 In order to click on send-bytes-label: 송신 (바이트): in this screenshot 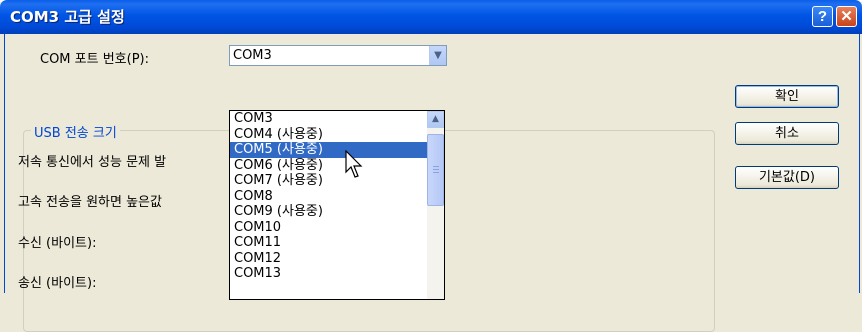, I will do `click(57, 283)`.